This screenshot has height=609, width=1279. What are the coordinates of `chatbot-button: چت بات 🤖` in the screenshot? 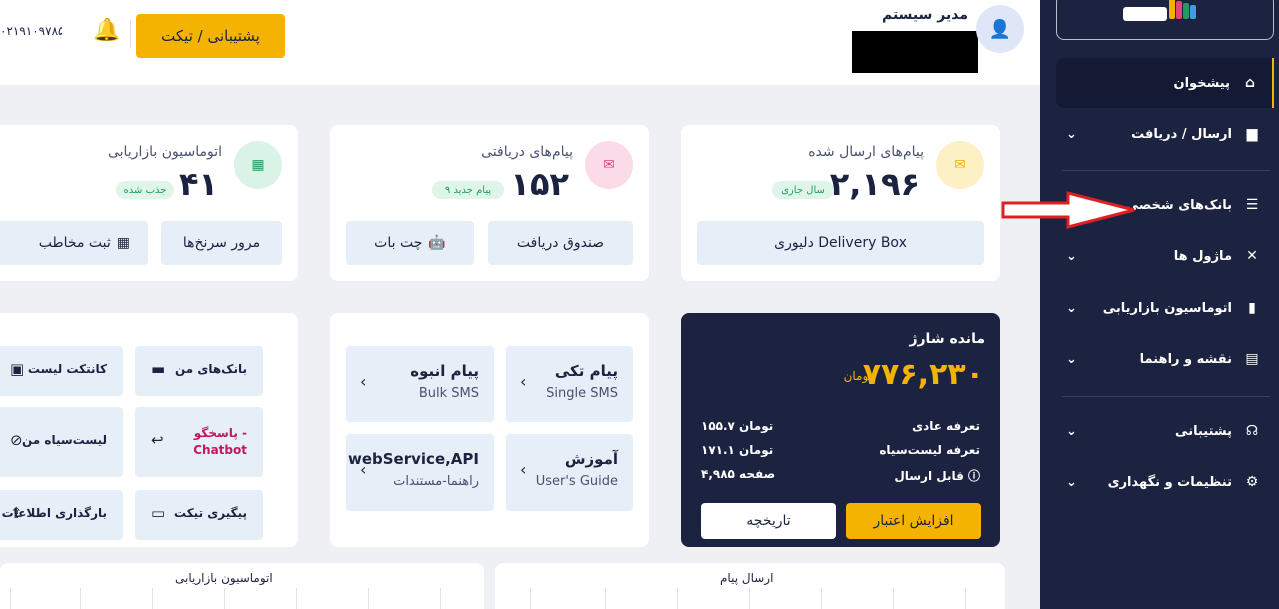 It's located at (410, 243).